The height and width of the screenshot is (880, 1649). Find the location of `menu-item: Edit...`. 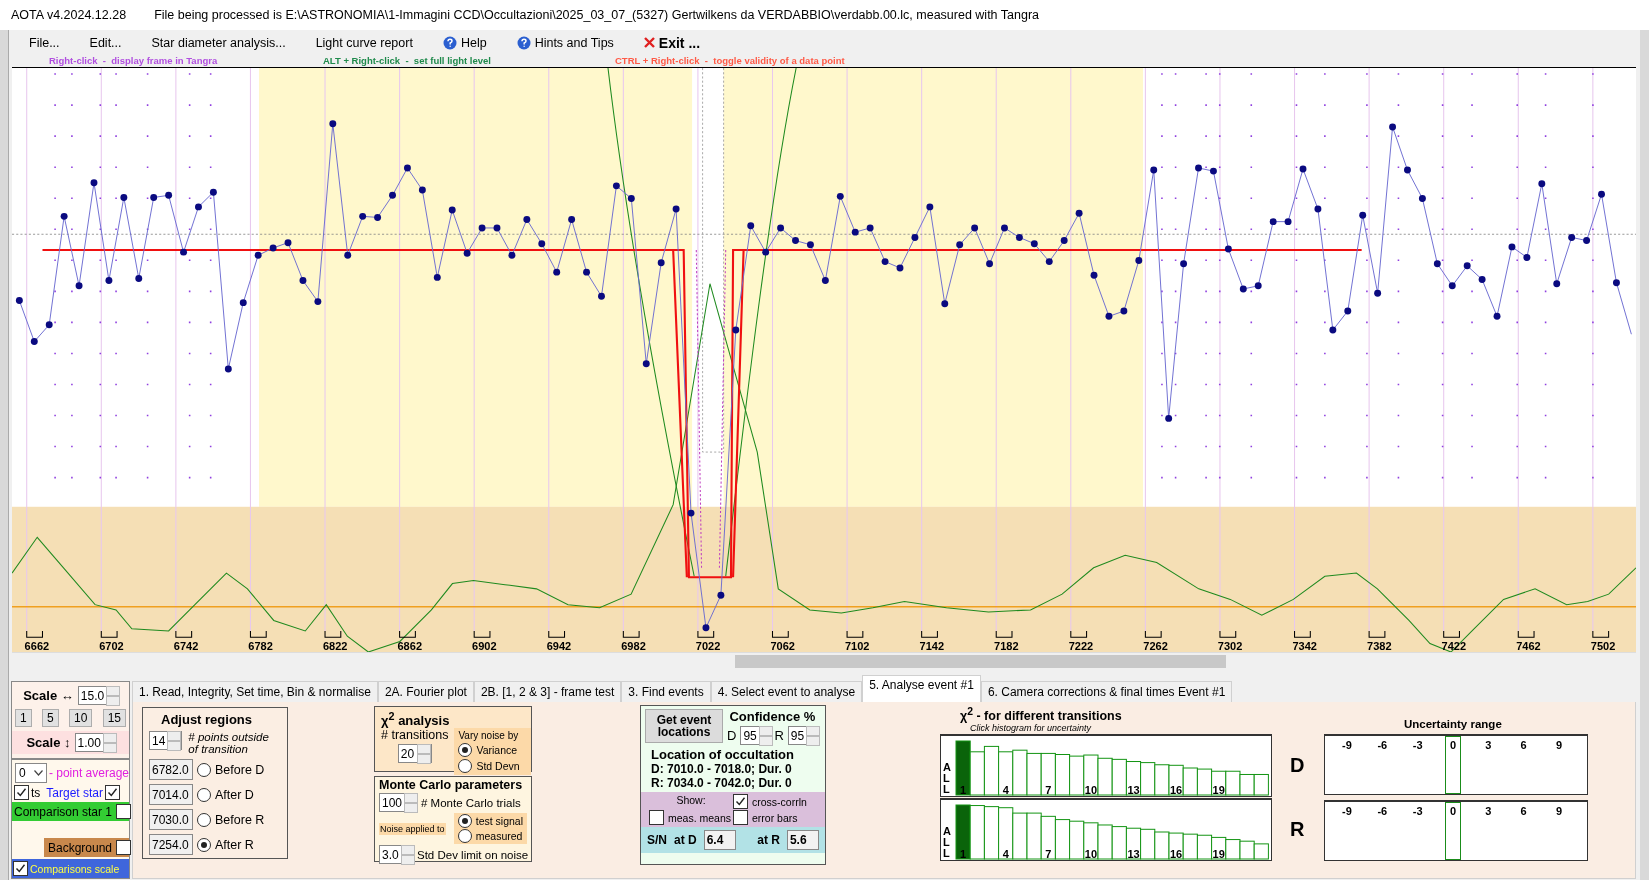

menu-item: Edit... is located at coordinates (105, 42).